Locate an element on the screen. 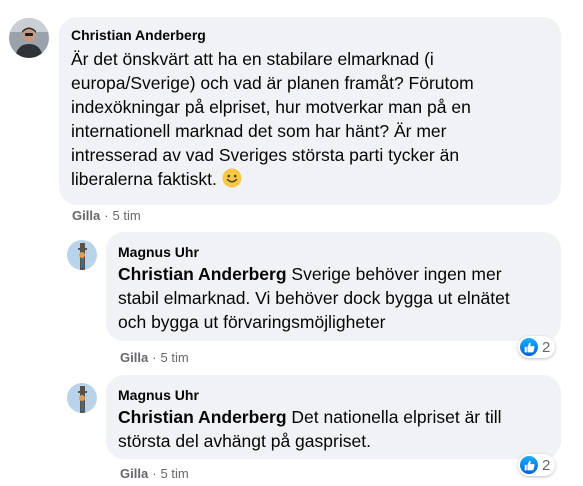 The height and width of the screenshot is (486, 583). slightly-smiling-face-icon is located at coordinates (232, 181).